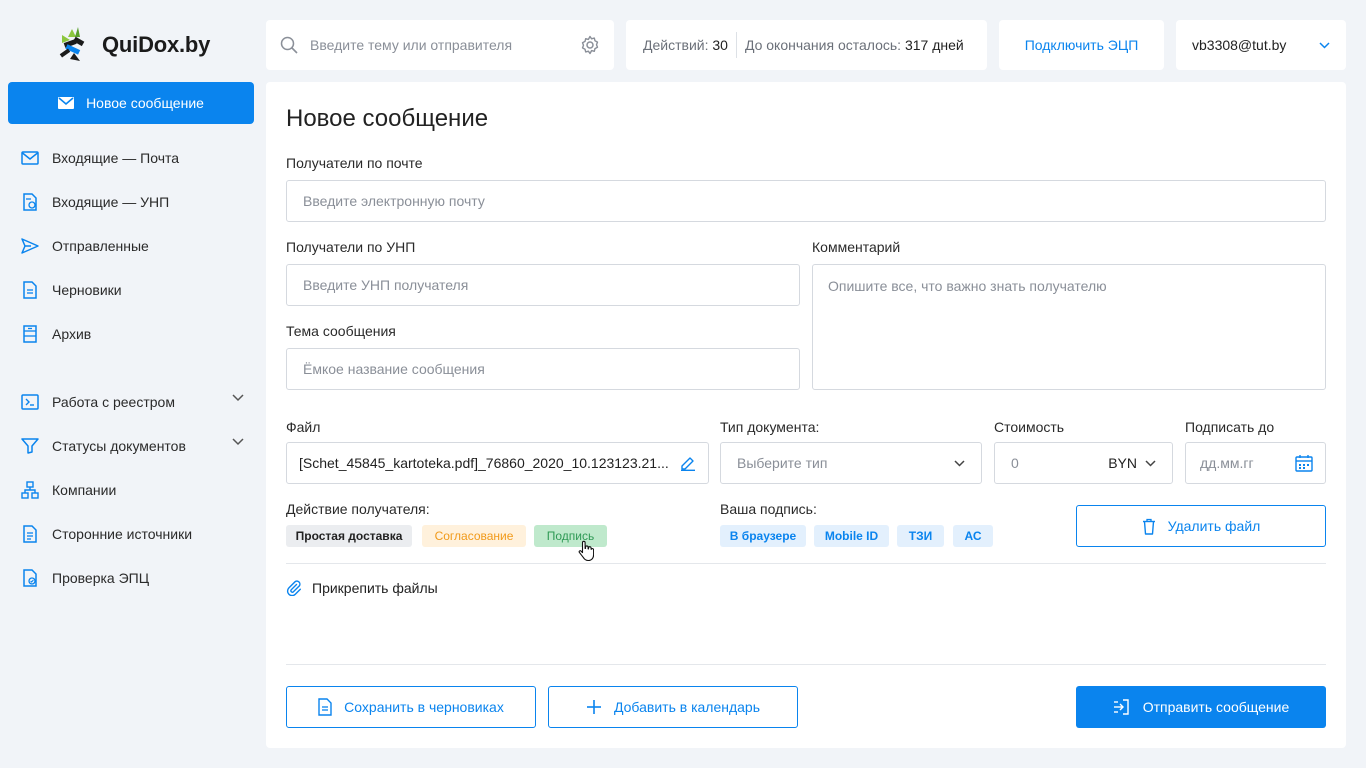 The image size is (1366, 768). What do you see at coordinates (113, 402) in the screenshot?
I see `sidebar-item-label: Работа с реестром` at bounding box center [113, 402].